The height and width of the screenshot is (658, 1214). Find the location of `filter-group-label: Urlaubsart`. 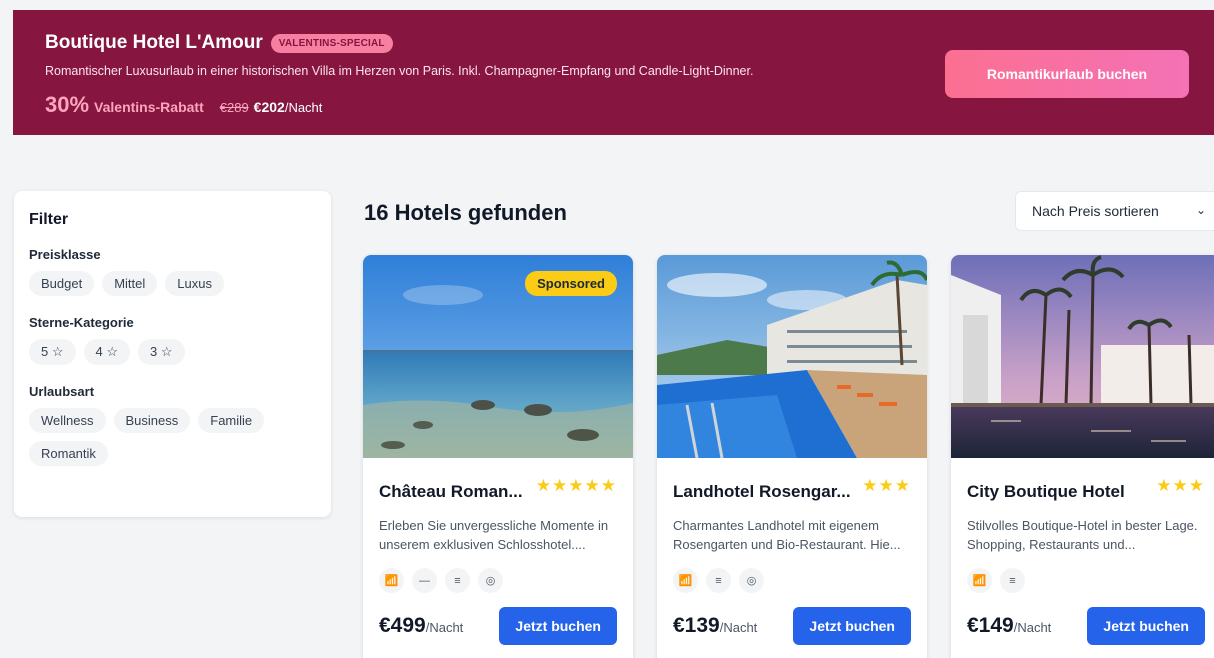

filter-group-label: Urlaubsart is located at coordinates (62, 391).